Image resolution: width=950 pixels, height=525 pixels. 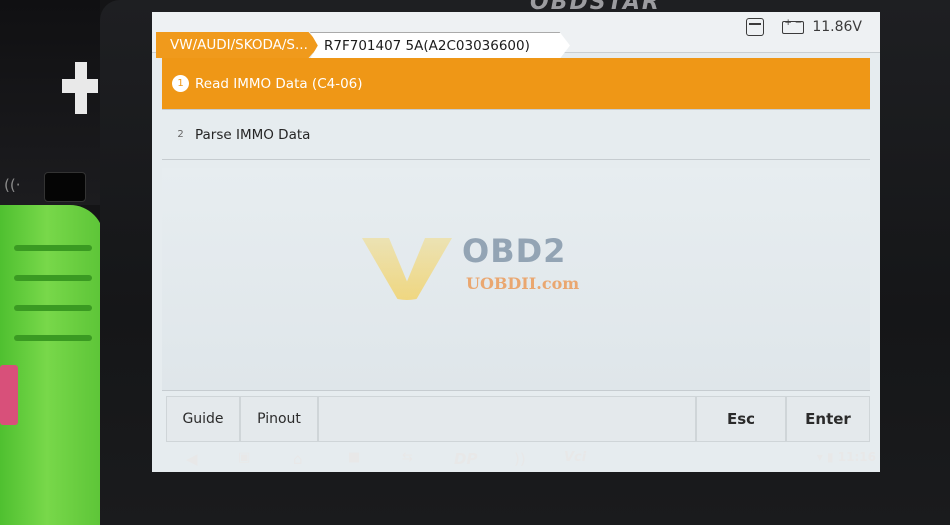 I want to click on menu-item-read-immo: 1 Read IMMO Data (C4-06), so click(x=516, y=84).